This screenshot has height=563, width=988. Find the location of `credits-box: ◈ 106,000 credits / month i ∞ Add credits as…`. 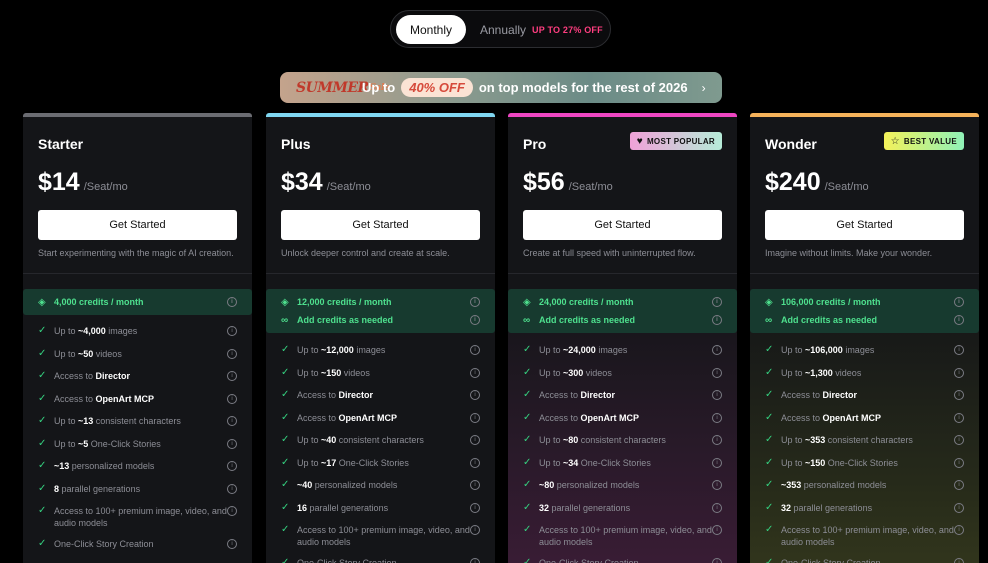

credits-box: ◈ 106,000 credits / month i ∞ Add credits as… is located at coordinates (864, 311).